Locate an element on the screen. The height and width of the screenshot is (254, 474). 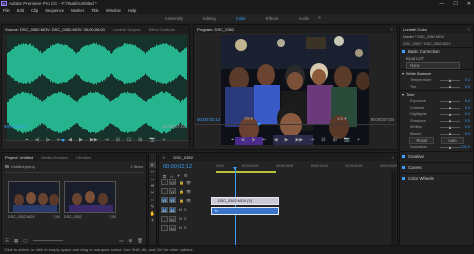
program-time-ruler is located at coordinates (295, 126).